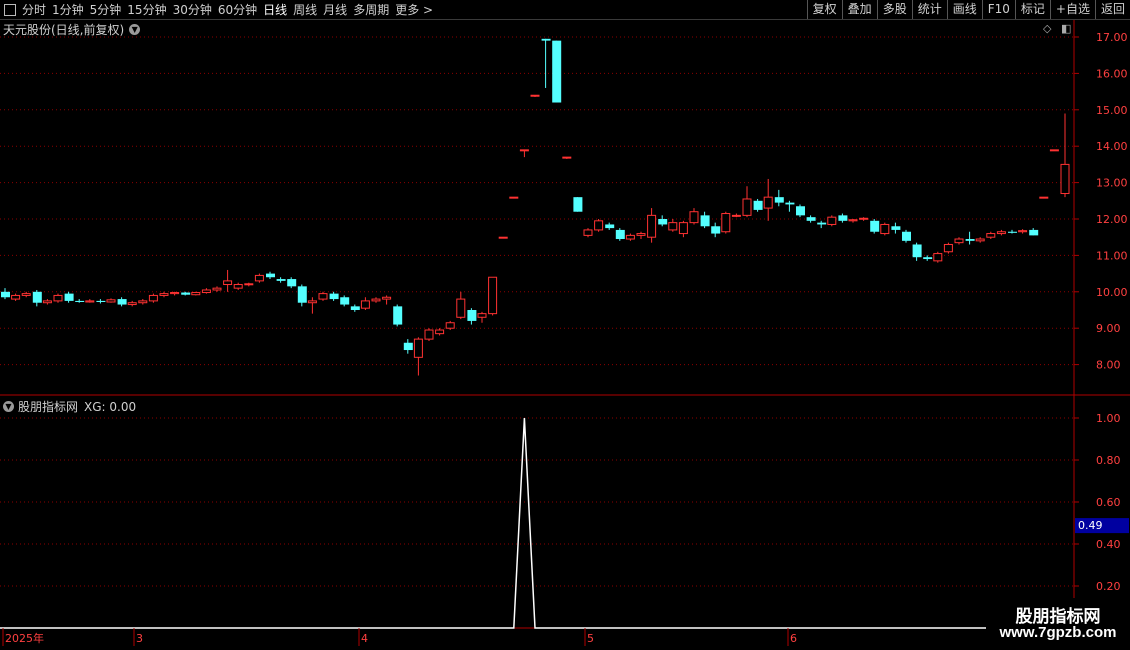 The image size is (1130, 650). Describe the element at coordinates (24, 638) in the screenshot. I see `date-tick-label: 2025年` at that location.